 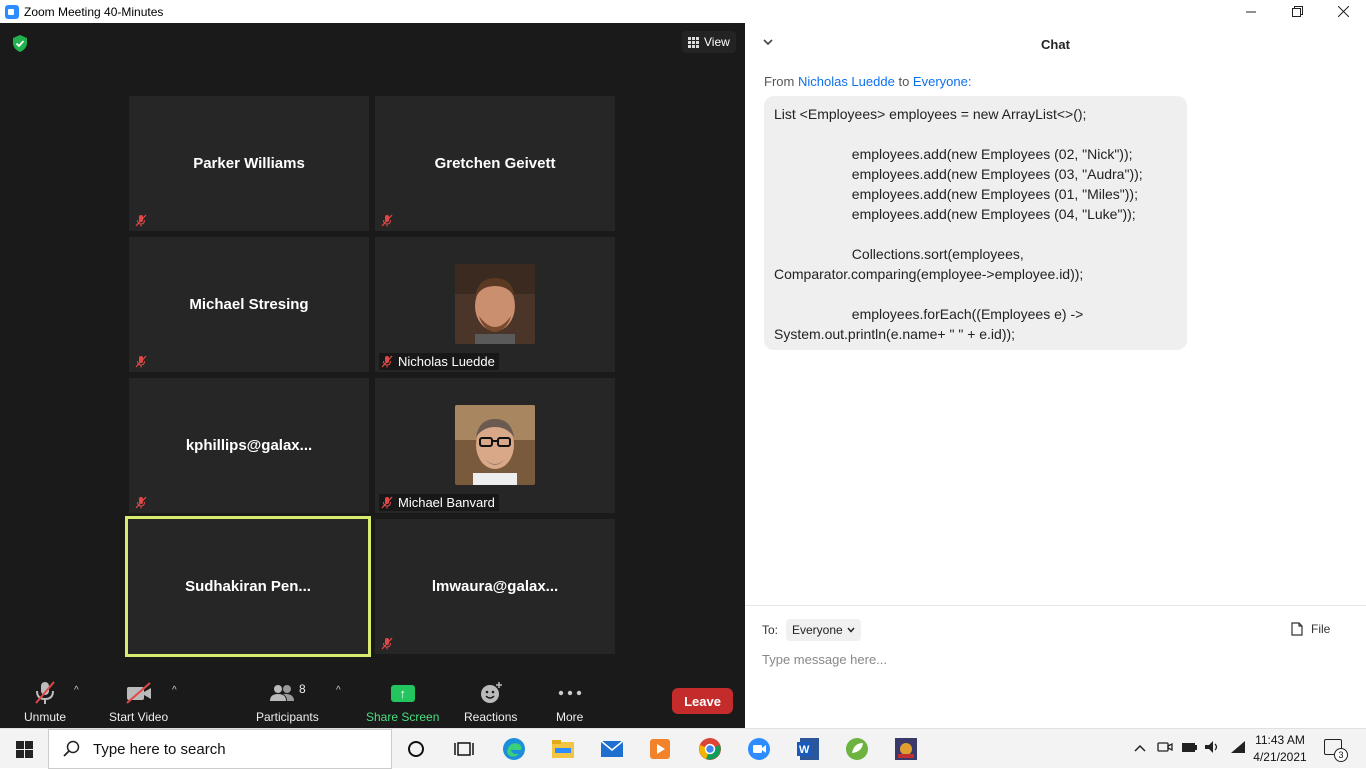 I want to click on start-video-label: Start Video, so click(x=139, y=717).